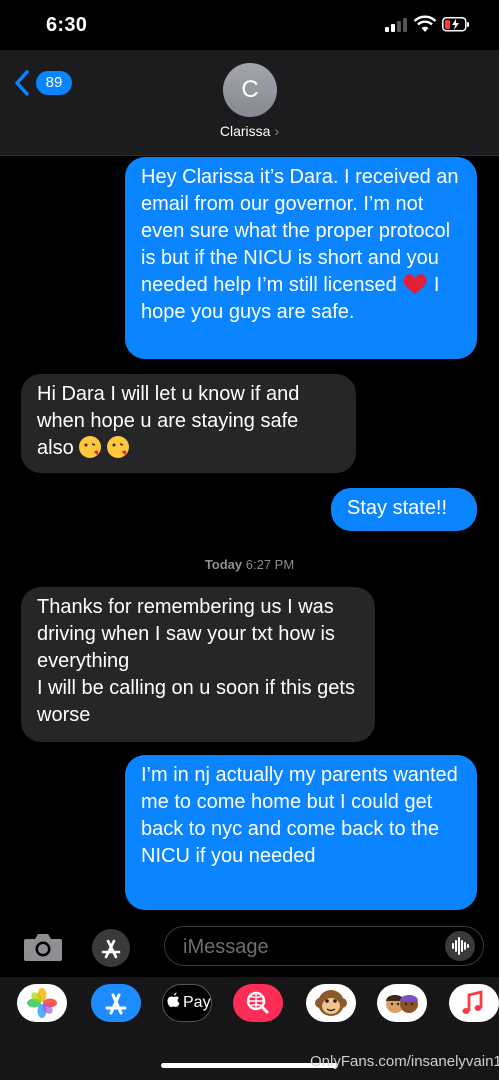 This screenshot has height=1080, width=499. What do you see at coordinates (223, 564) in the screenshot?
I see `timestamp-day: Today` at bounding box center [223, 564].